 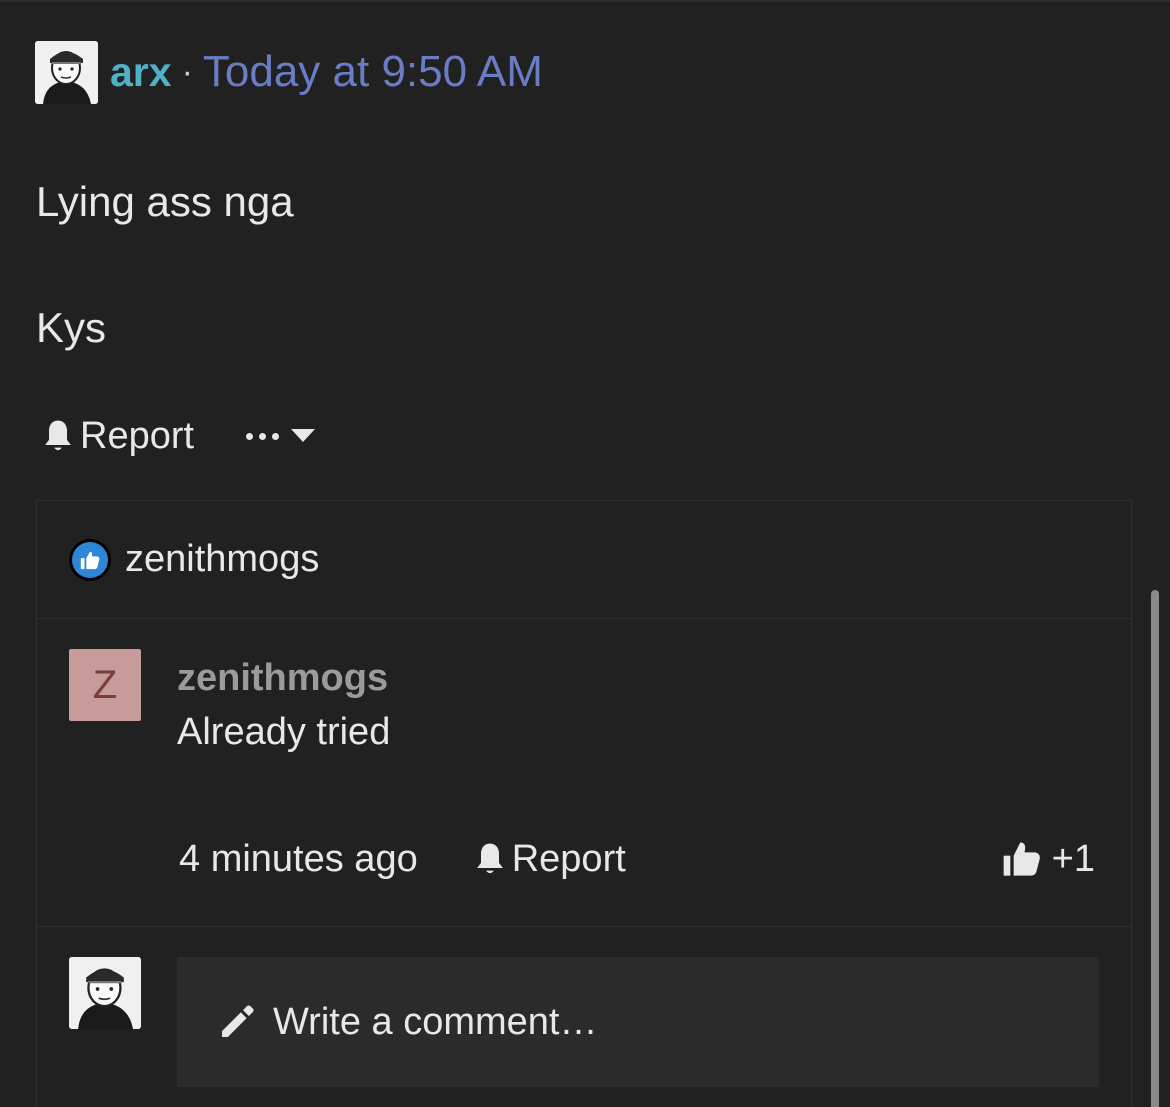 What do you see at coordinates (568, 858) in the screenshot?
I see `comment-report-label: Report` at bounding box center [568, 858].